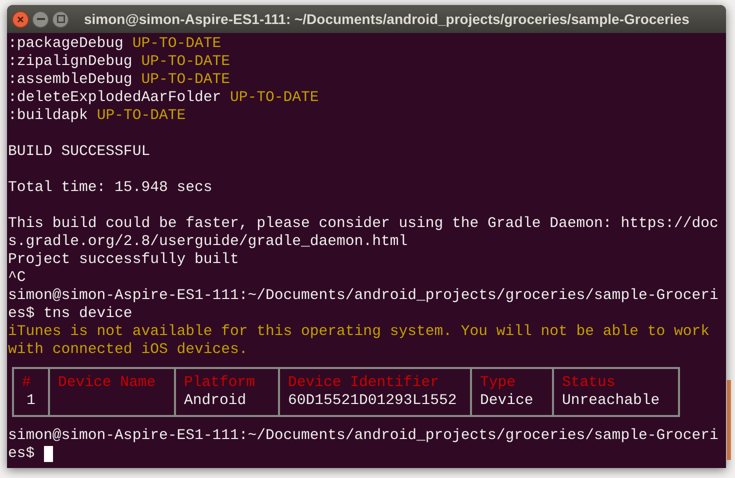 Image resolution: width=735 pixels, height=478 pixels. I want to click on output-line: :deleteExplodedAarFolder, so click(115, 98).